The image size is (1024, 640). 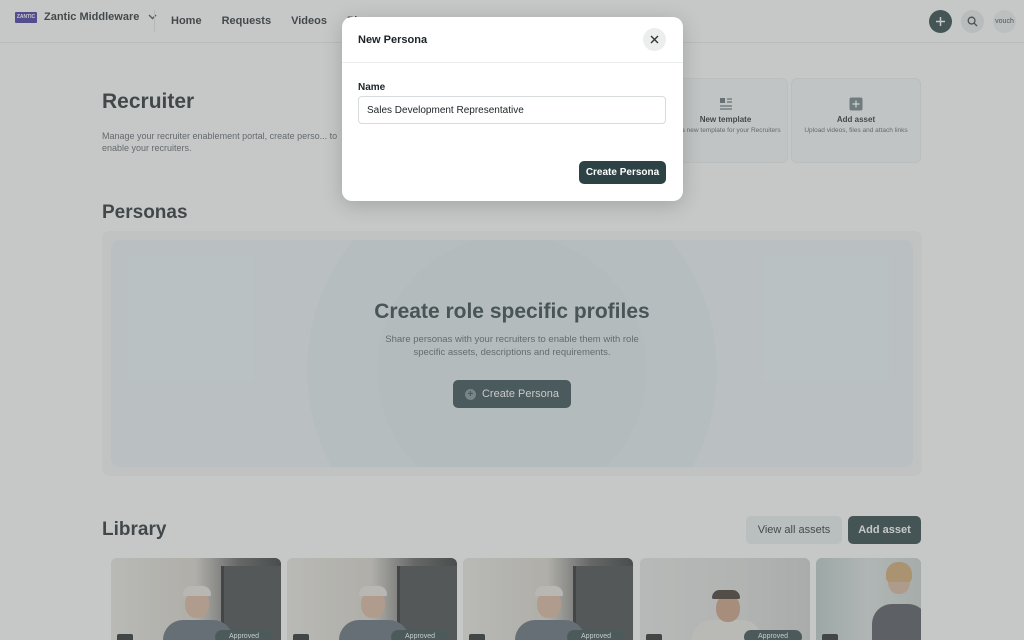 I want to click on close-icon, so click(x=654, y=39).